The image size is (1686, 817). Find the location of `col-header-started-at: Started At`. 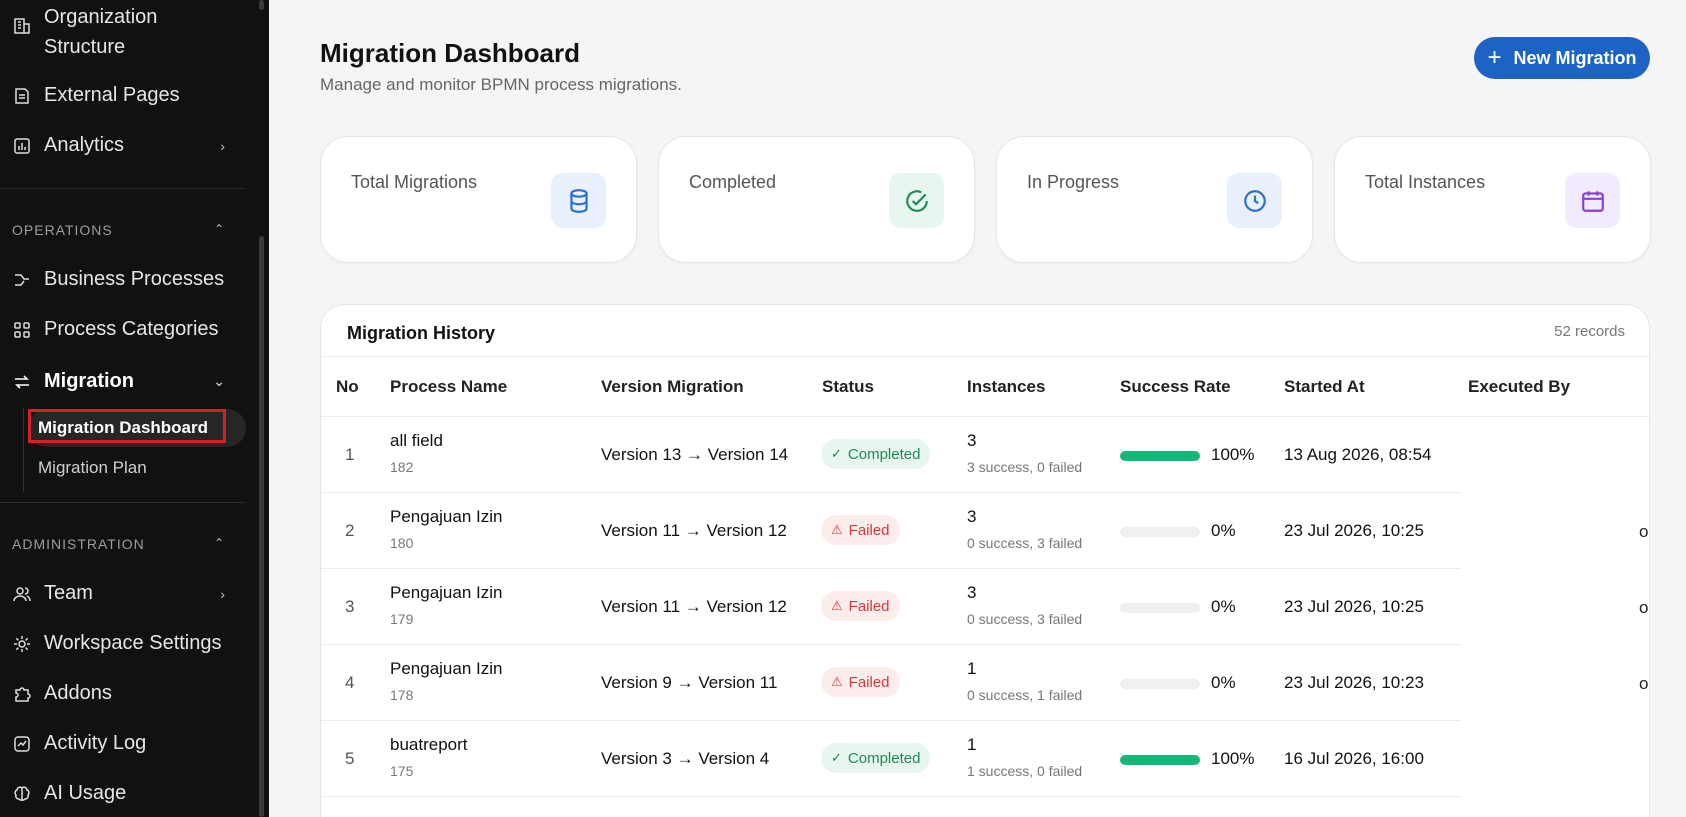

col-header-started-at: Started At is located at coordinates (1324, 387).